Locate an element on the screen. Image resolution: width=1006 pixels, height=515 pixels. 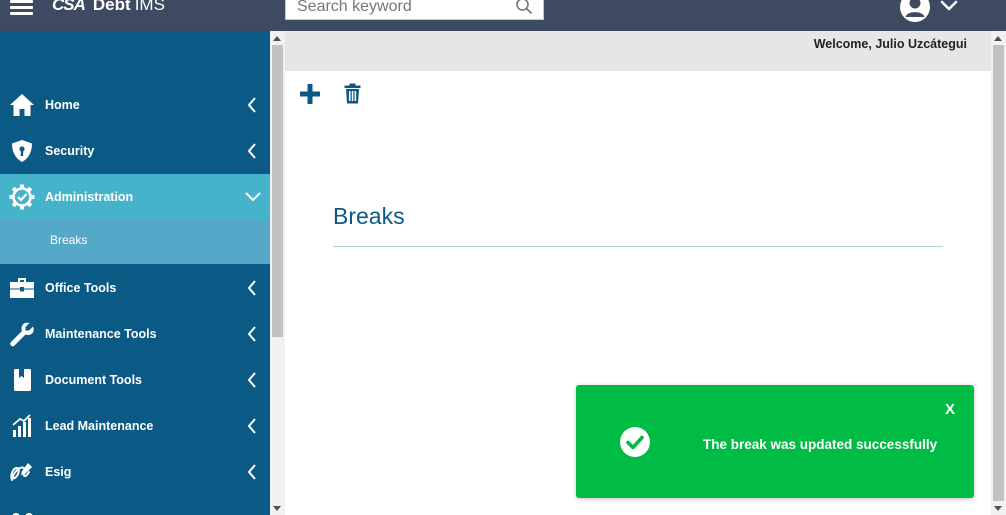
sidebar-scrollbar is located at coordinates (277, 273).